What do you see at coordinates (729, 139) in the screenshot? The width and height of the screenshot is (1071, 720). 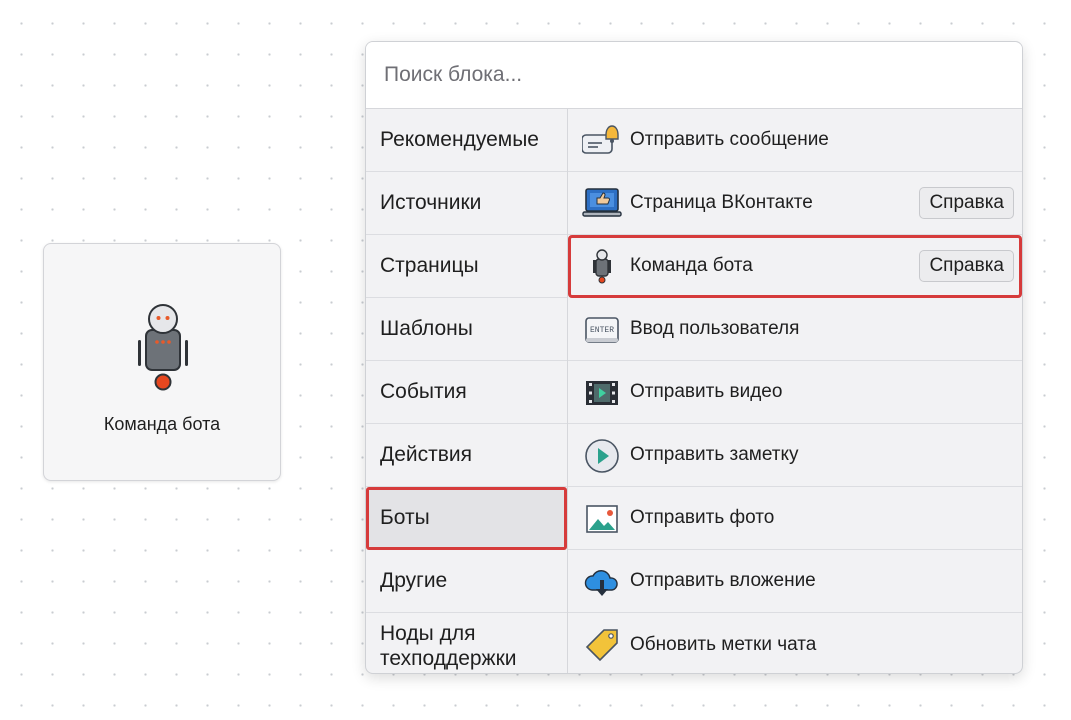 I see `block-label: Отправить сообщение` at bounding box center [729, 139].